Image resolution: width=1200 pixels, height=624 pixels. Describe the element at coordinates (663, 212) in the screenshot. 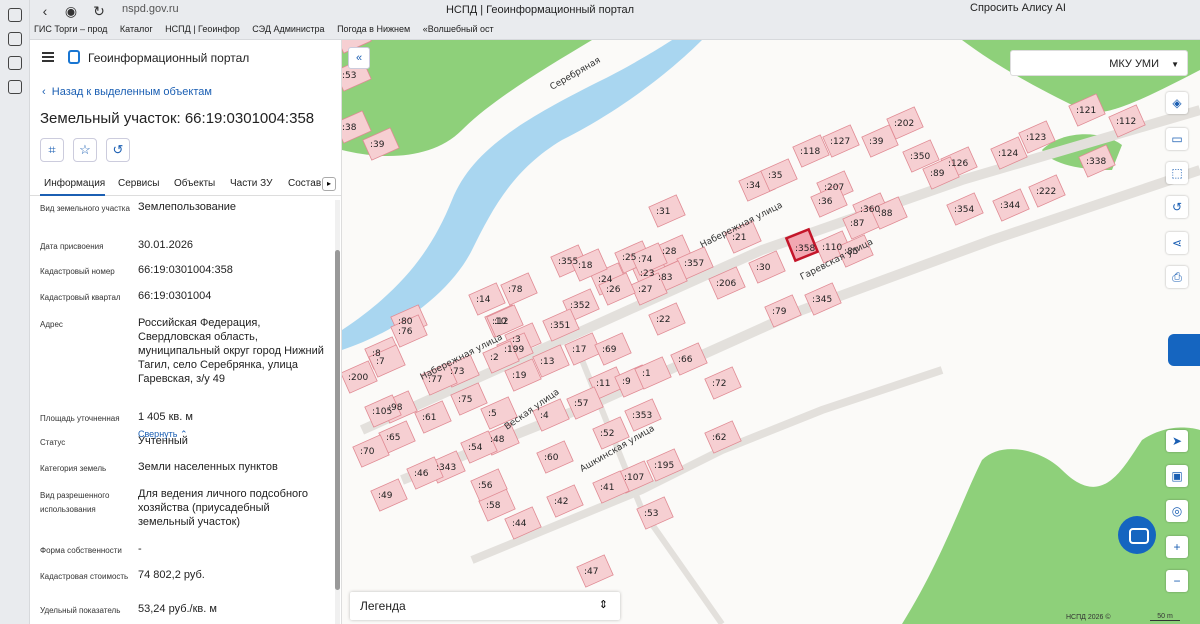

I see `lot-label: :31` at that location.